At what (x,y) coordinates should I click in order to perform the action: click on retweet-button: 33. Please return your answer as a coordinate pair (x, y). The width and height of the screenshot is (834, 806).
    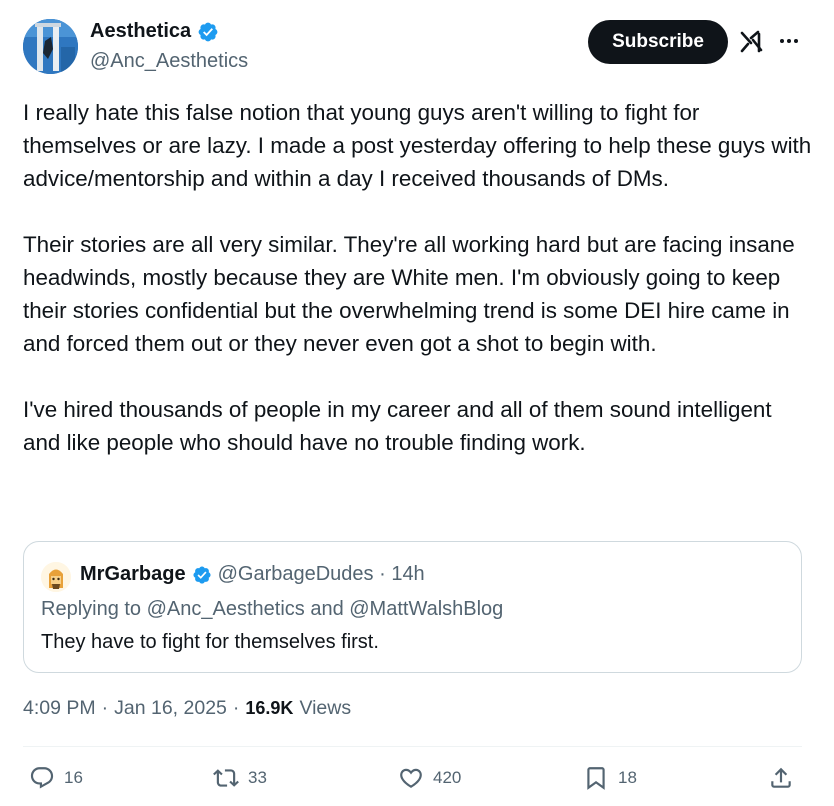
    Looking at the image, I should click on (240, 778).